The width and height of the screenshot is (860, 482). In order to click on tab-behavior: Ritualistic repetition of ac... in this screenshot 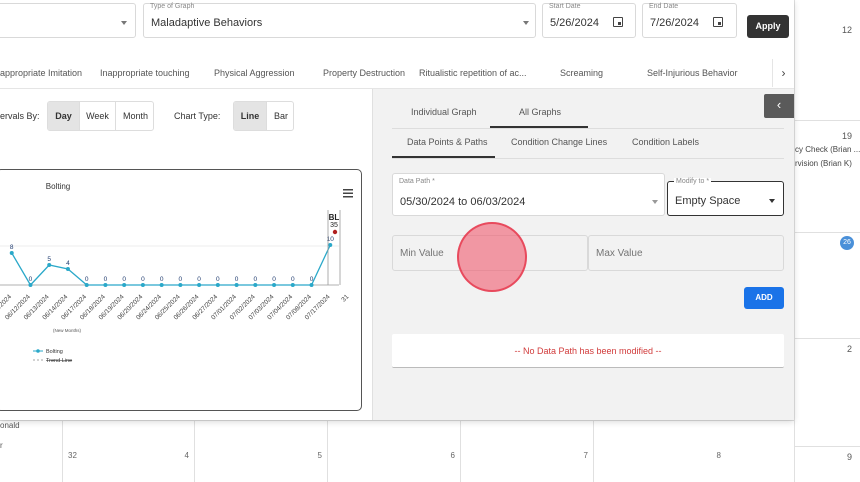, I will do `click(473, 73)`.